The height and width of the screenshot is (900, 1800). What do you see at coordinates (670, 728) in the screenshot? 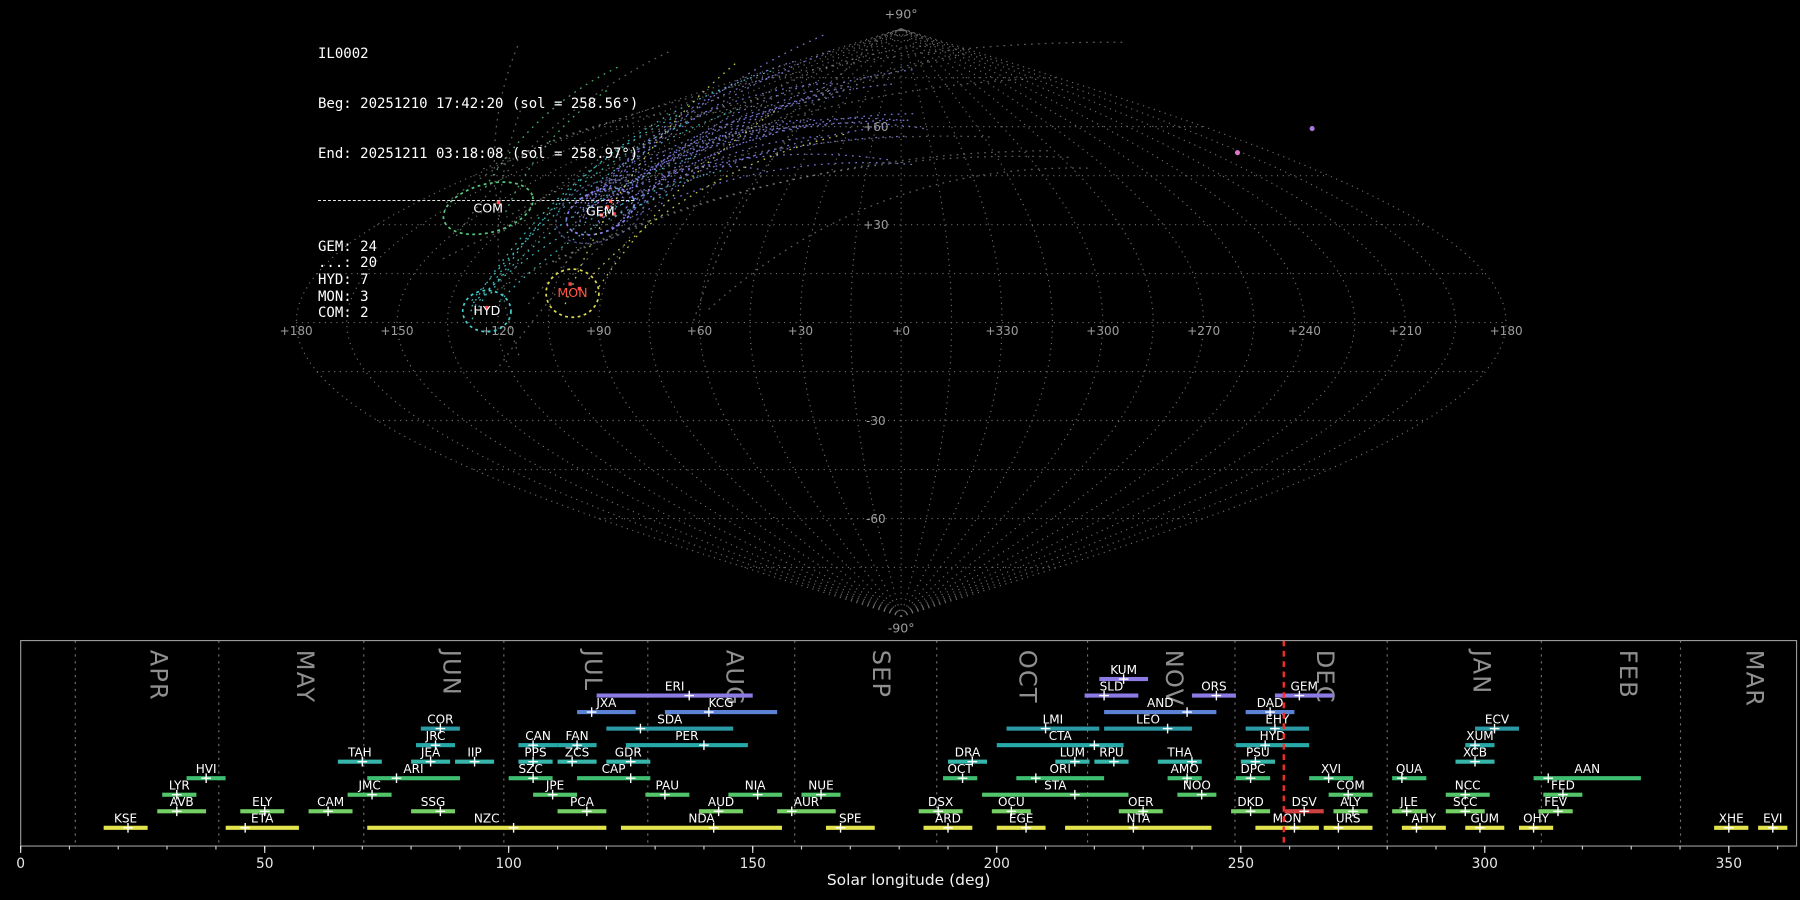
I see `shower-bar-SDA` at bounding box center [670, 728].